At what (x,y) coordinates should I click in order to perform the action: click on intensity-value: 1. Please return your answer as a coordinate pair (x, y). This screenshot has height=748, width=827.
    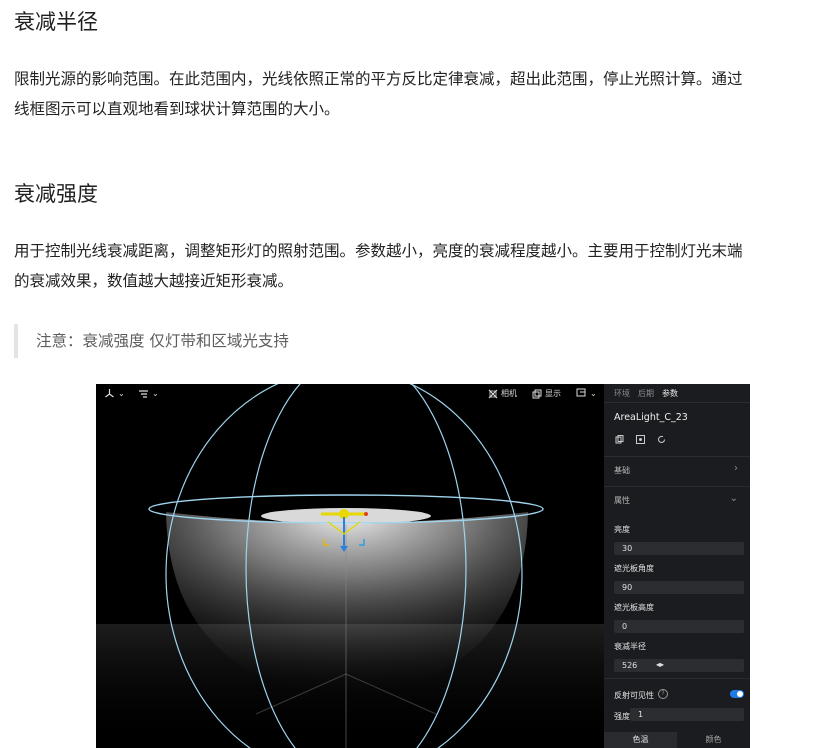
    Looking at the image, I should click on (641, 714).